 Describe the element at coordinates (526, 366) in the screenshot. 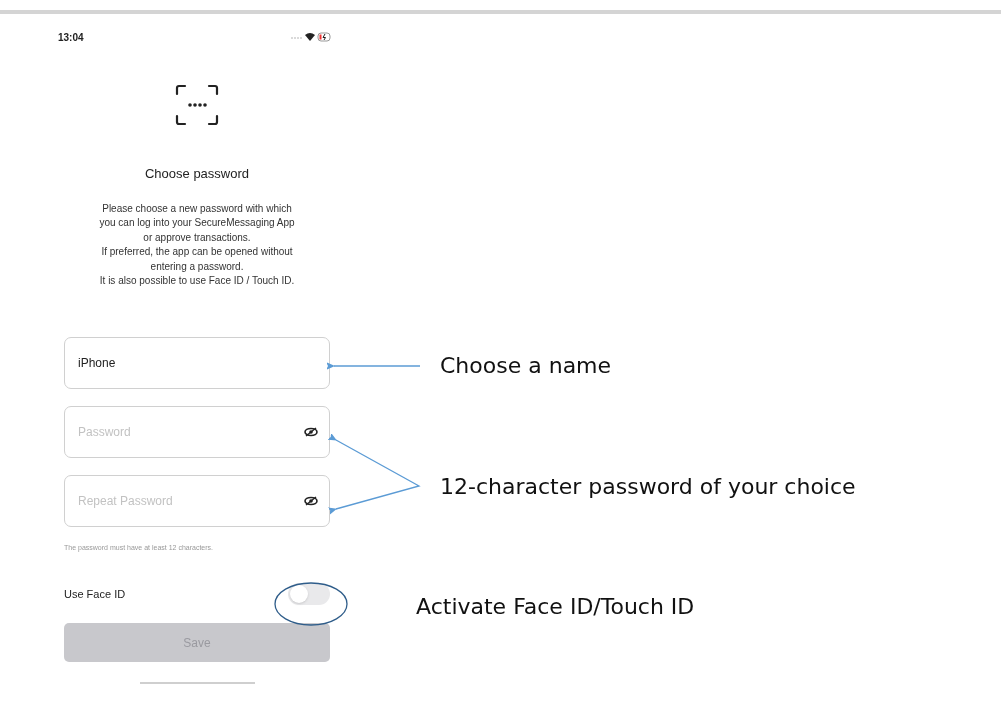

I see `annotation-text: Choose a name` at that location.